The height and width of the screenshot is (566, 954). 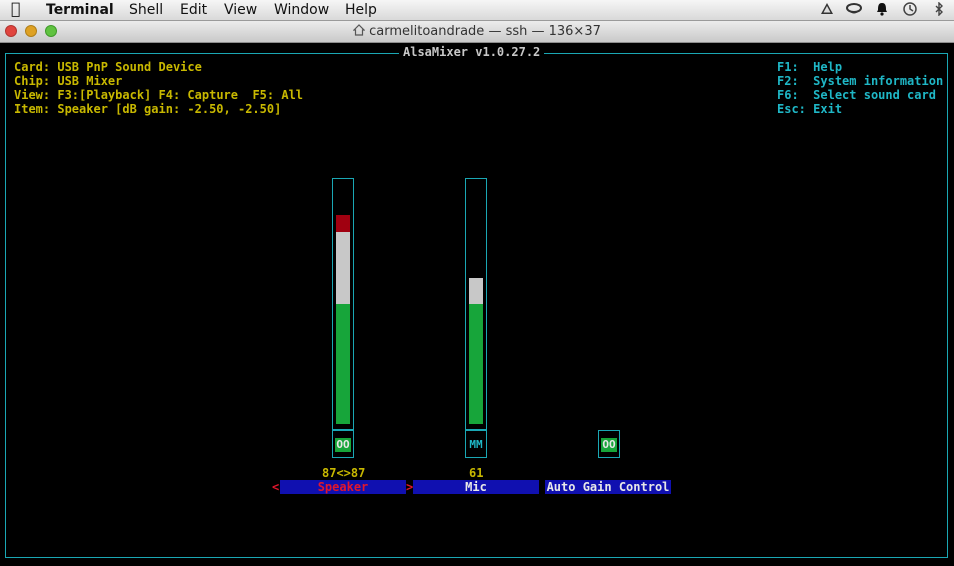 I want to click on agc-switch-label: OO, so click(x=609, y=445).